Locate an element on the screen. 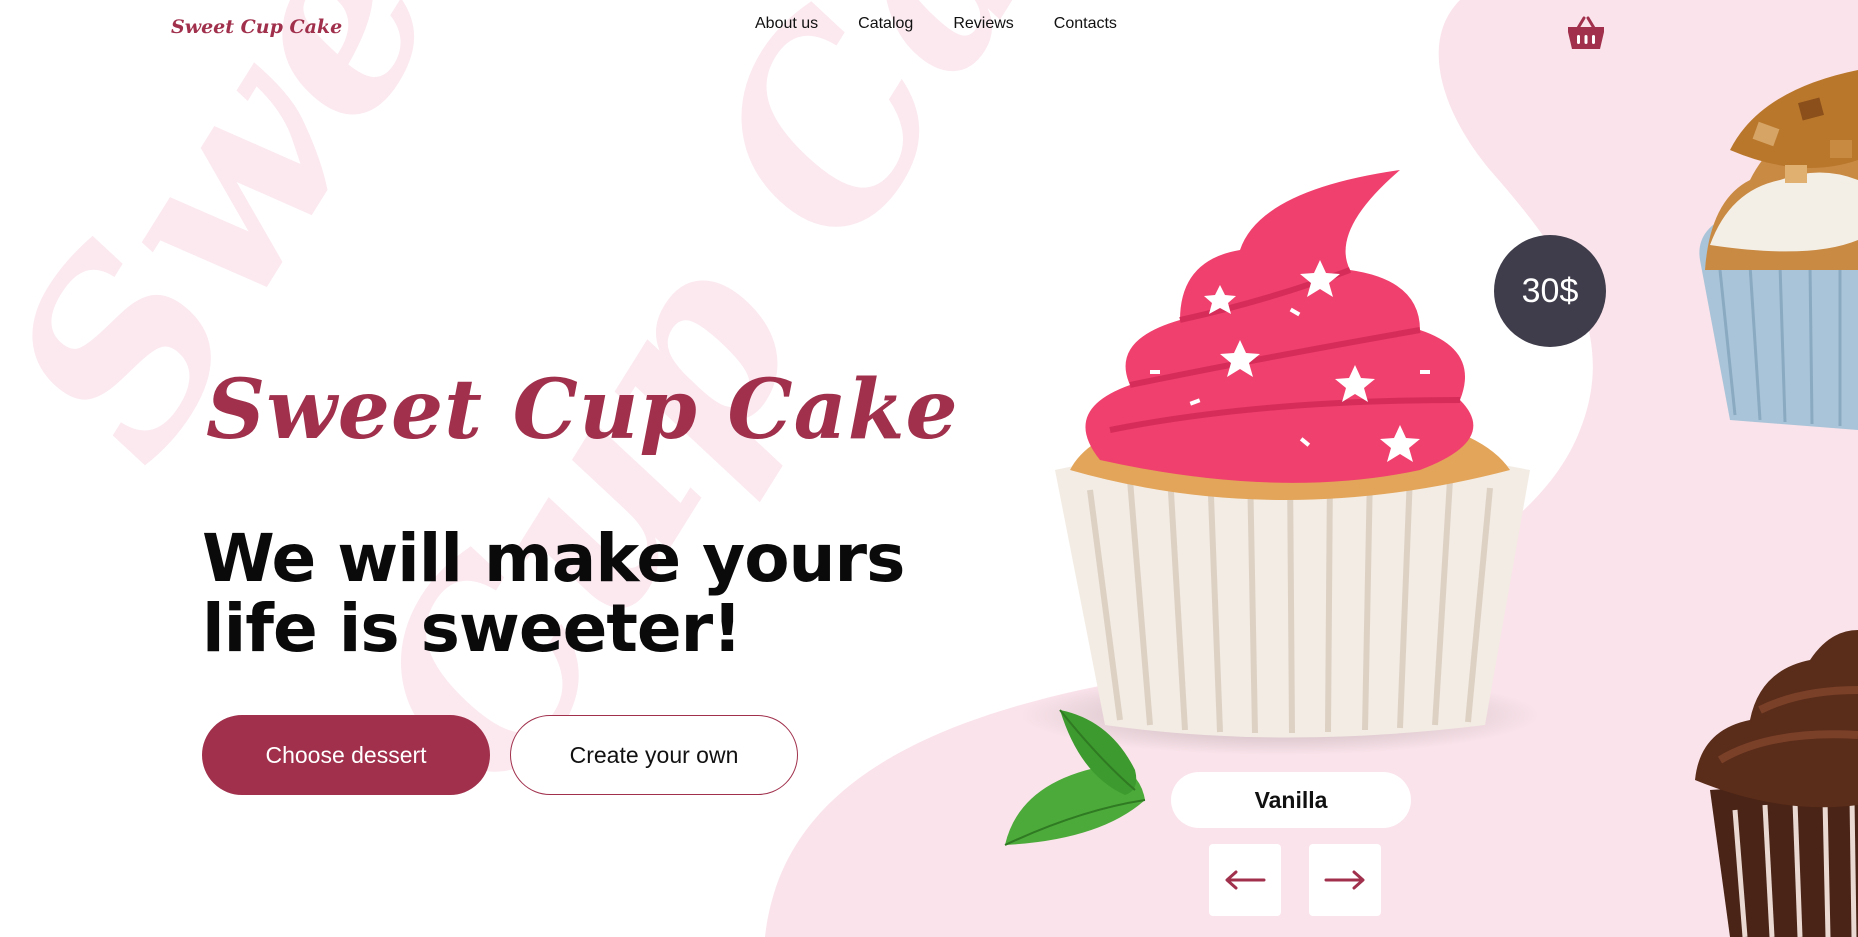 The image size is (1858, 937). arrow-left-icon is located at coordinates (1245, 880).